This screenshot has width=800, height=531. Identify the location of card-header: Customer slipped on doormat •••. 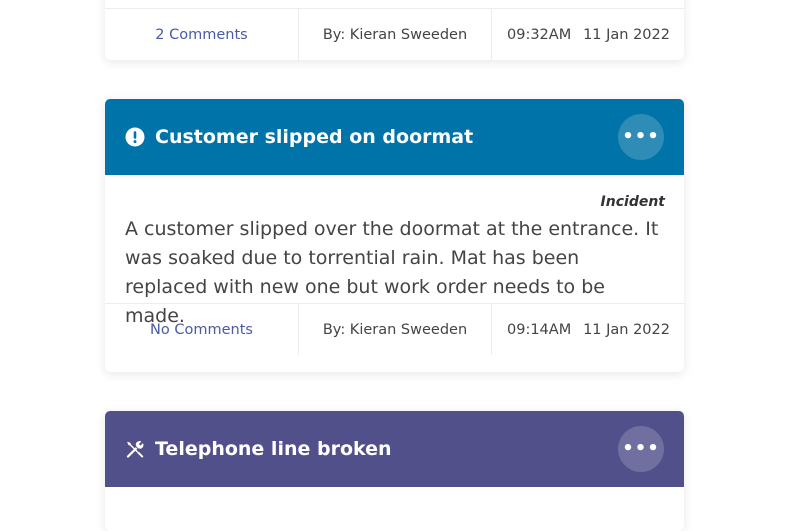
(394, 137).